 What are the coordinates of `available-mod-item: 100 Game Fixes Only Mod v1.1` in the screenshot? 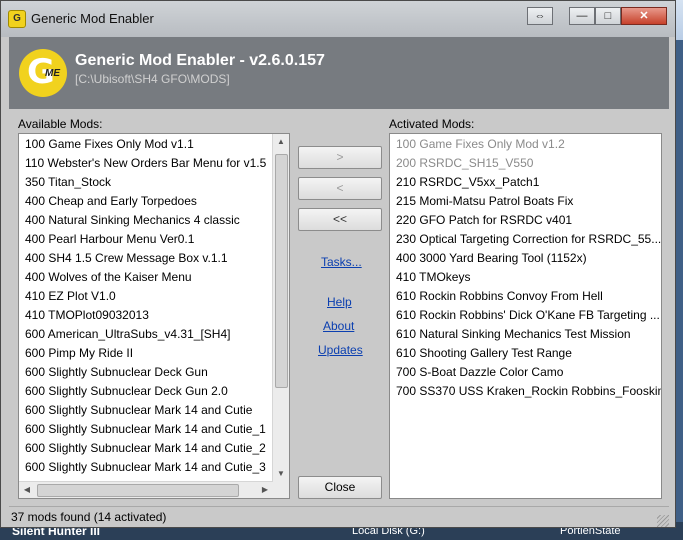 It's located at (154, 144).